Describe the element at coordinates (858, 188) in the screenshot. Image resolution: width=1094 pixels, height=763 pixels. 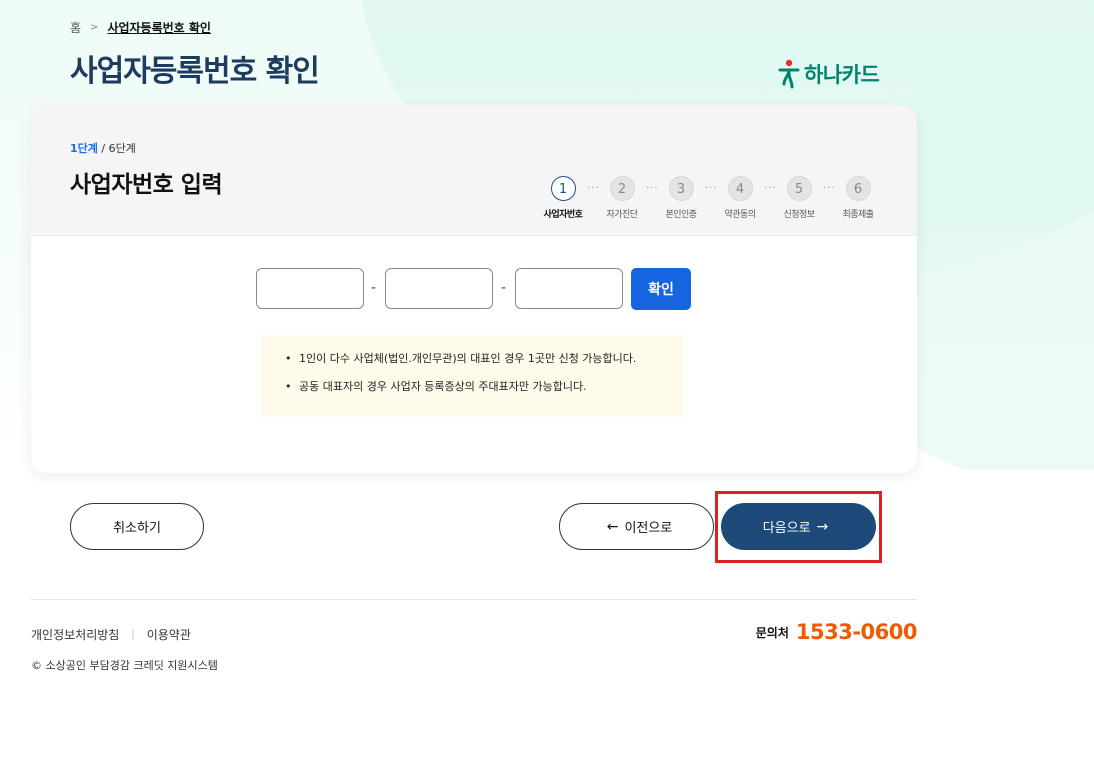
I see `step-number: 6` at that location.